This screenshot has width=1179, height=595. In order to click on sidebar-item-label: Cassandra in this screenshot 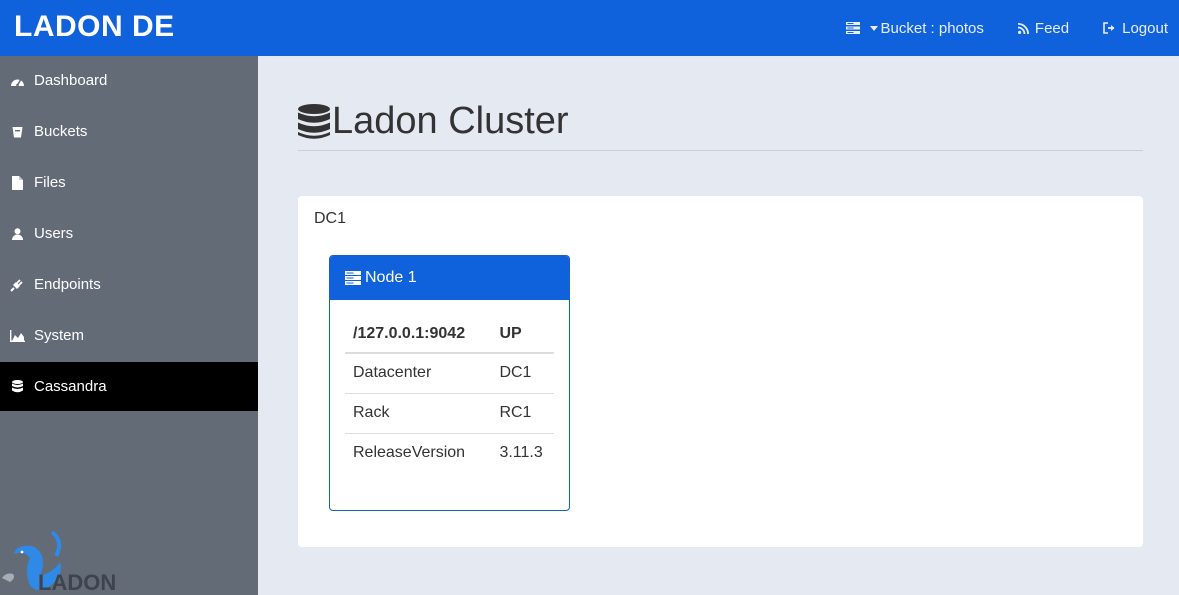, I will do `click(70, 386)`.